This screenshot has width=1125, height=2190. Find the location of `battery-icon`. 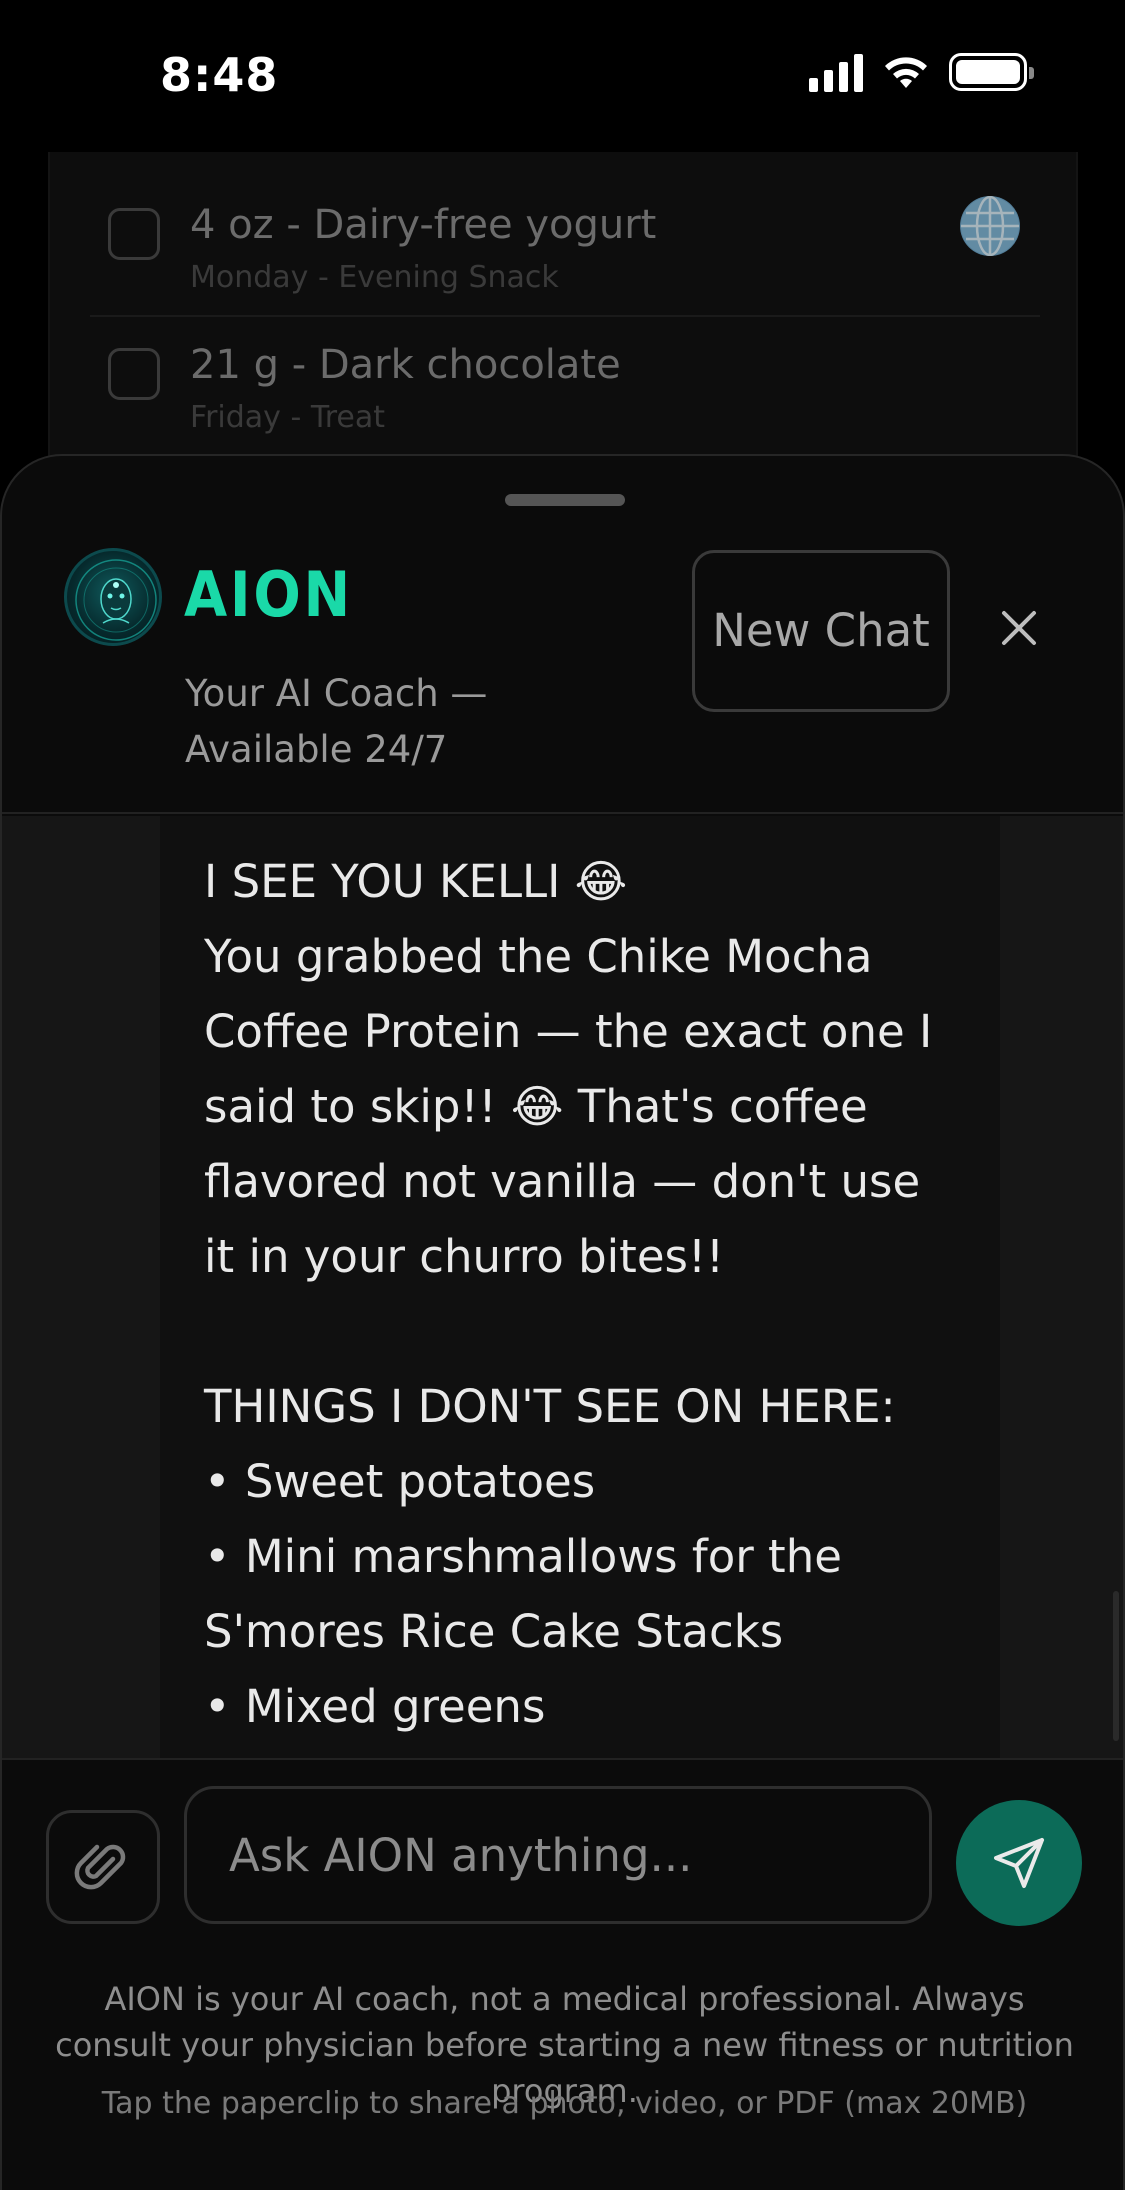

battery-icon is located at coordinates (991, 72).